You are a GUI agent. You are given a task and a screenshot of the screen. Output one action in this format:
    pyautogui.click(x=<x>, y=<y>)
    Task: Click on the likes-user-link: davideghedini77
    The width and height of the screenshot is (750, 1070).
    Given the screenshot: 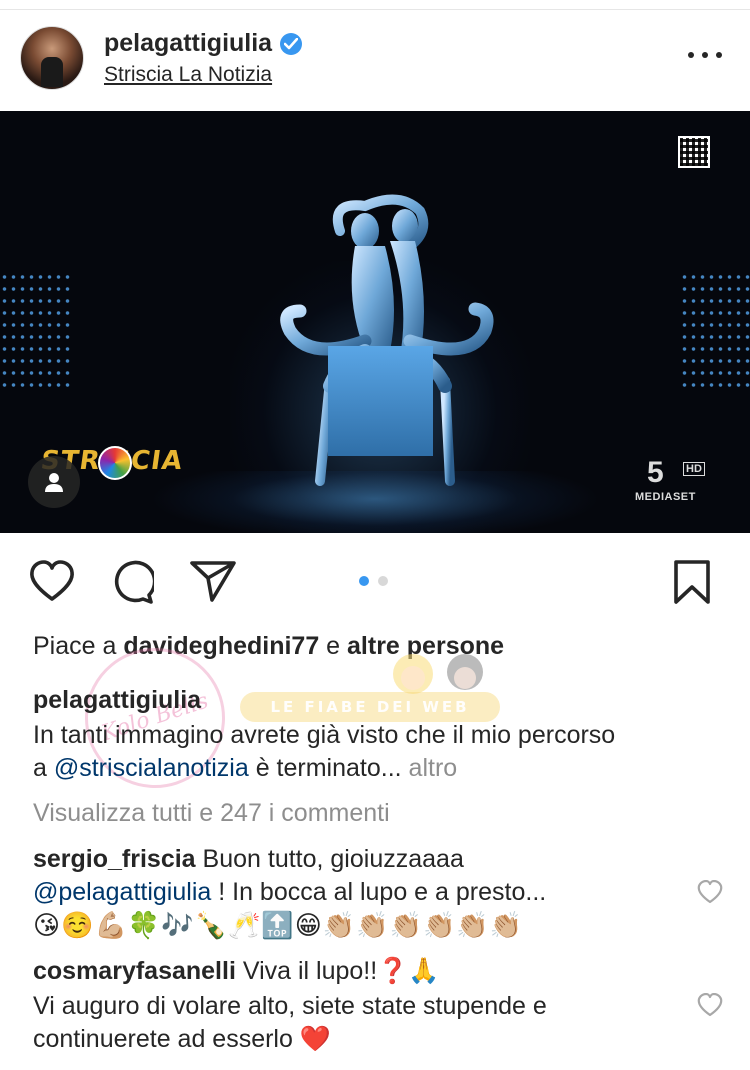 What is the action you would take?
    pyautogui.click(x=221, y=646)
    